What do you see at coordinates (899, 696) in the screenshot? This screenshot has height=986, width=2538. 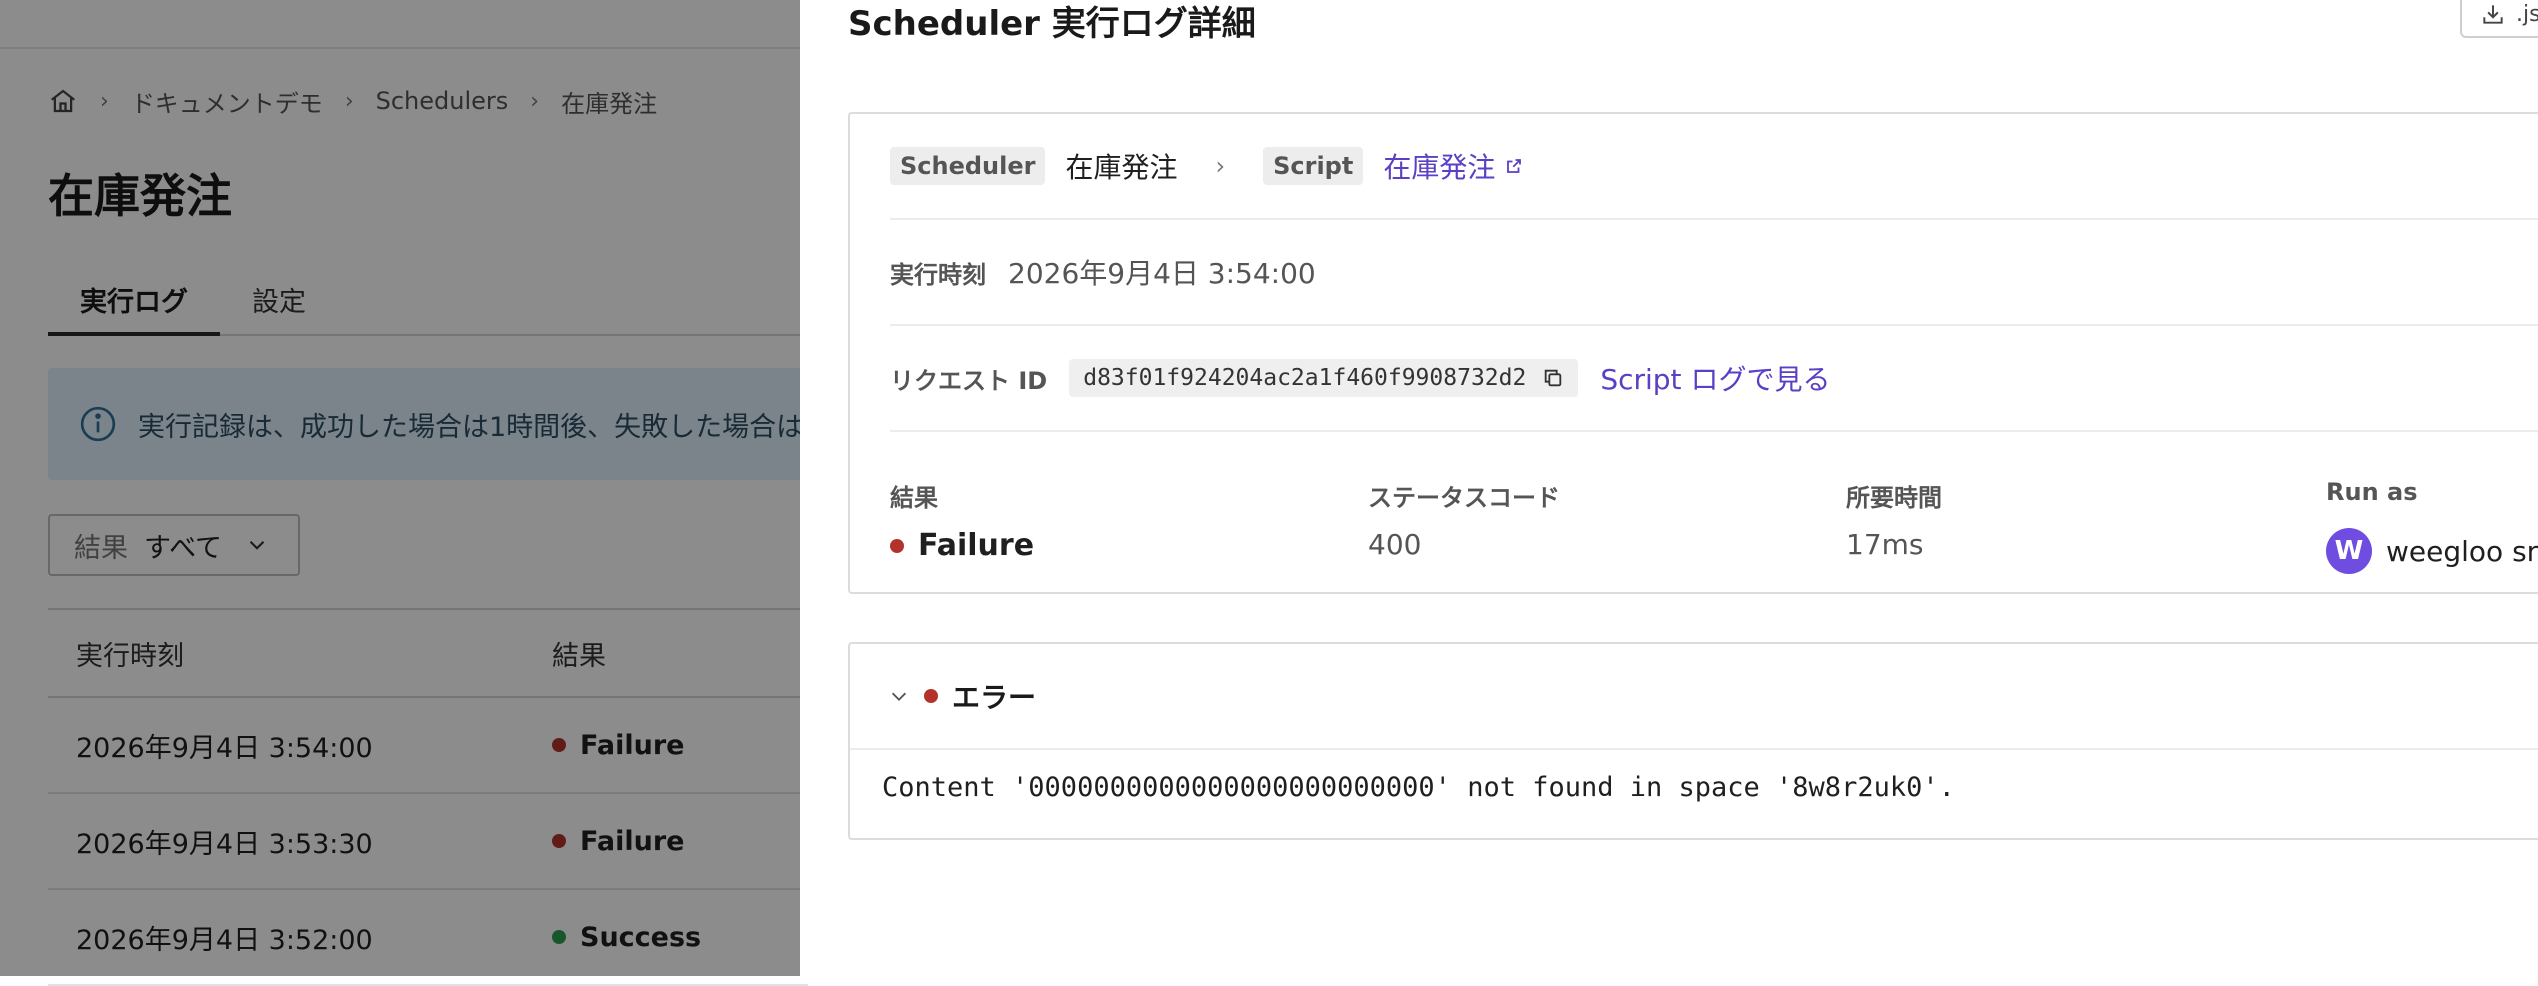 I see `chevron-down-icon` at bounding box center [899, 696].